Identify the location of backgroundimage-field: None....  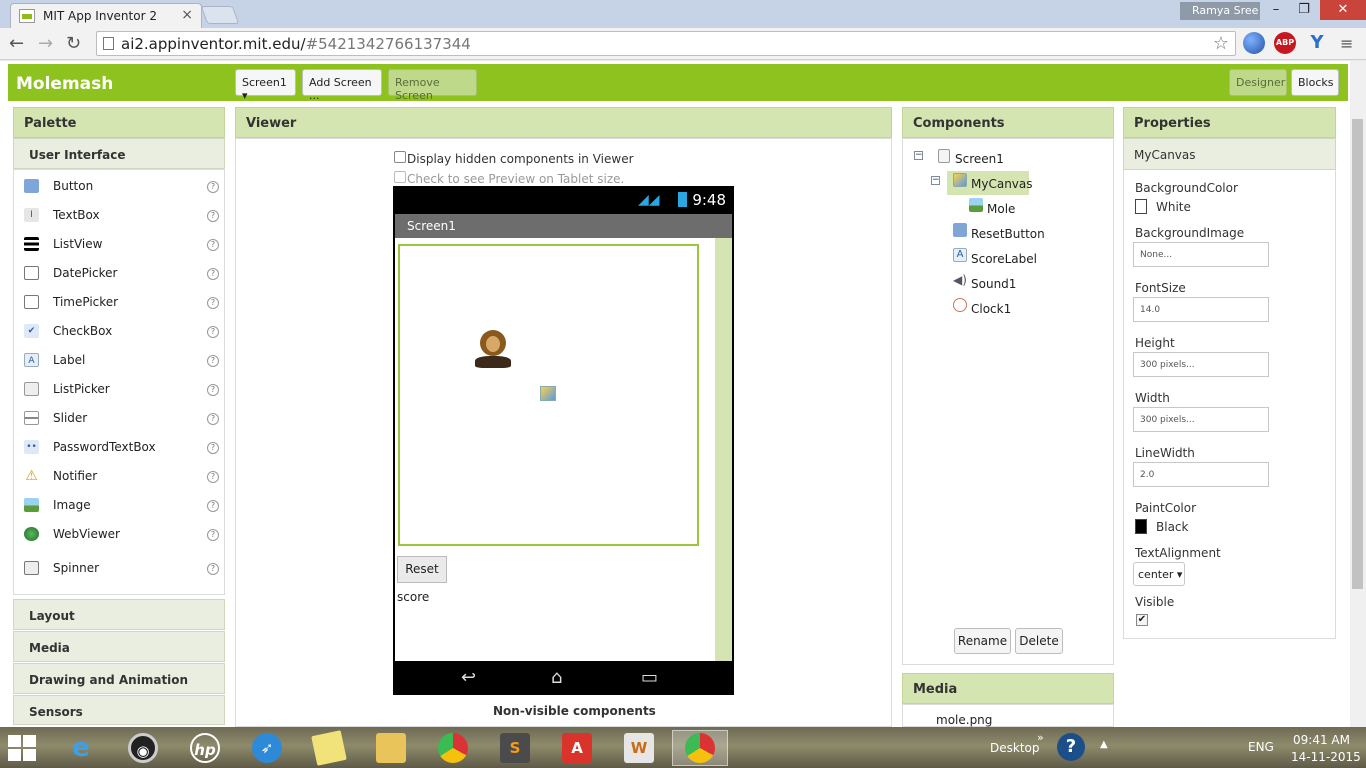
(1201, 254).